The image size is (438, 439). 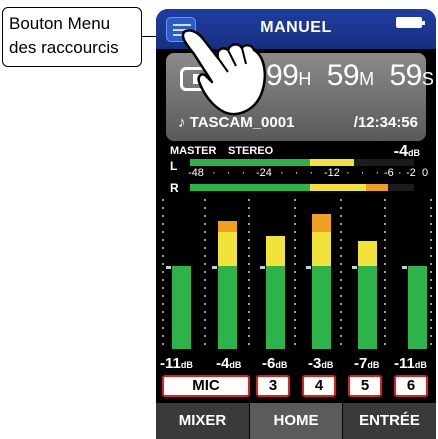 What do you see at coordinates (202, 421) in the screenshot?
I see `tab-mixer: MIXER` at bounding box center [202, 421].